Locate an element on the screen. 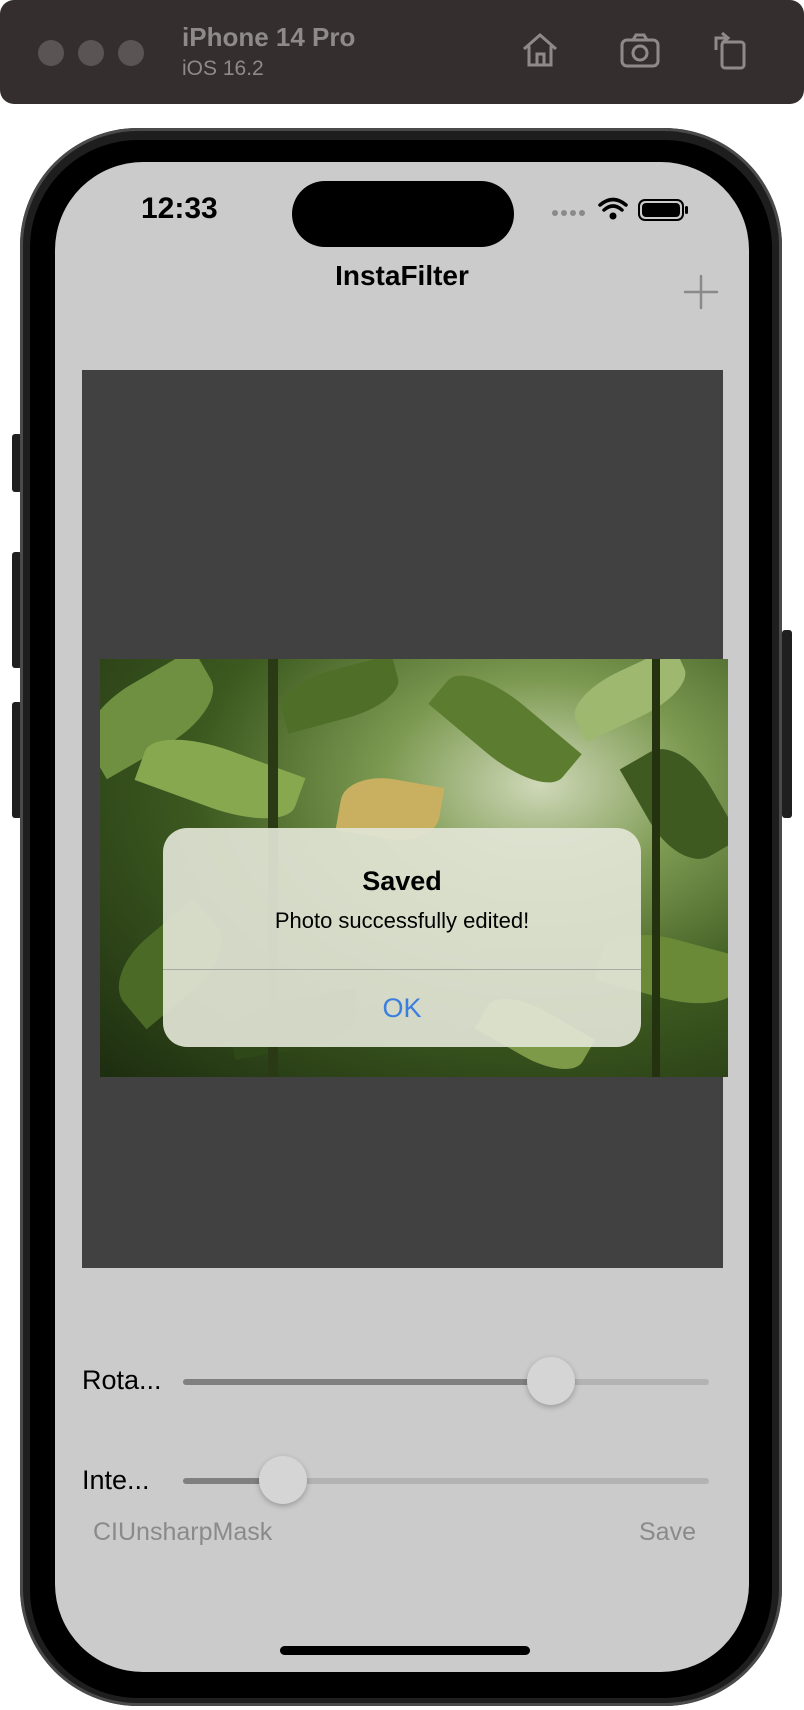 The image size is (804, 1710). intensity-slider is located at coordinates (446, 1480).